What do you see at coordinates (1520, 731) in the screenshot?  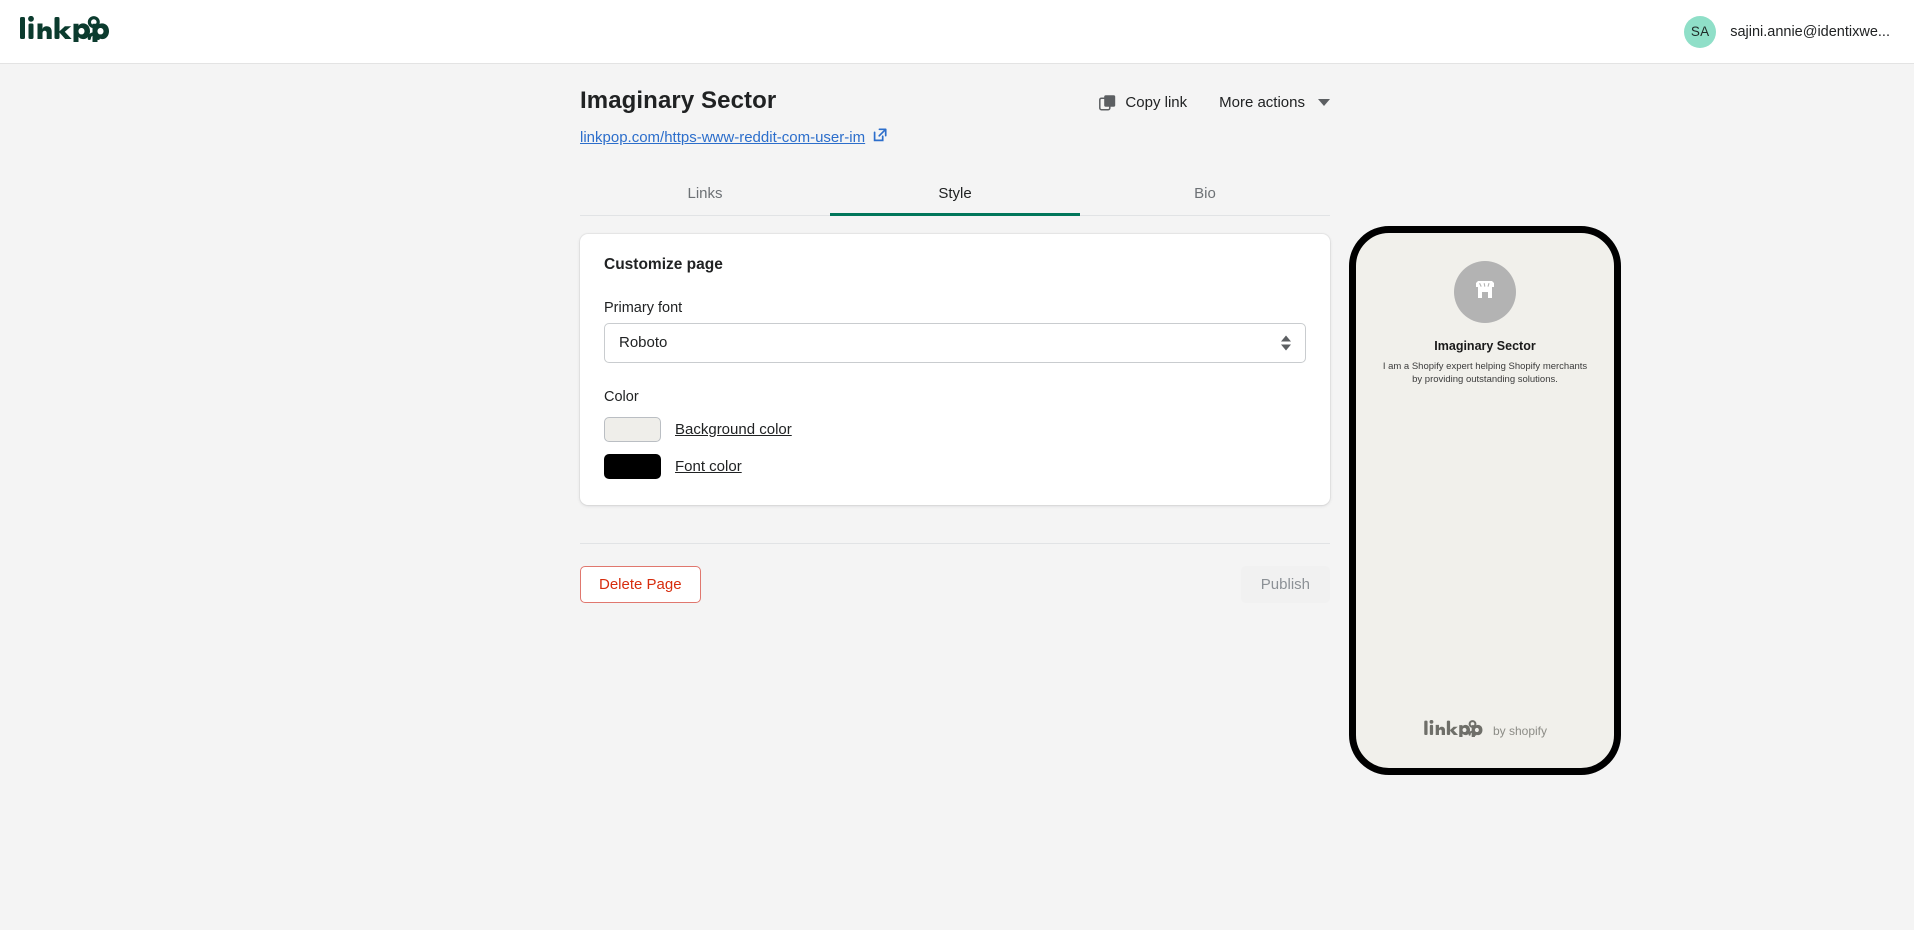 I see `preview-footer-byline: by shopify` at bounding box center [1520, 731].